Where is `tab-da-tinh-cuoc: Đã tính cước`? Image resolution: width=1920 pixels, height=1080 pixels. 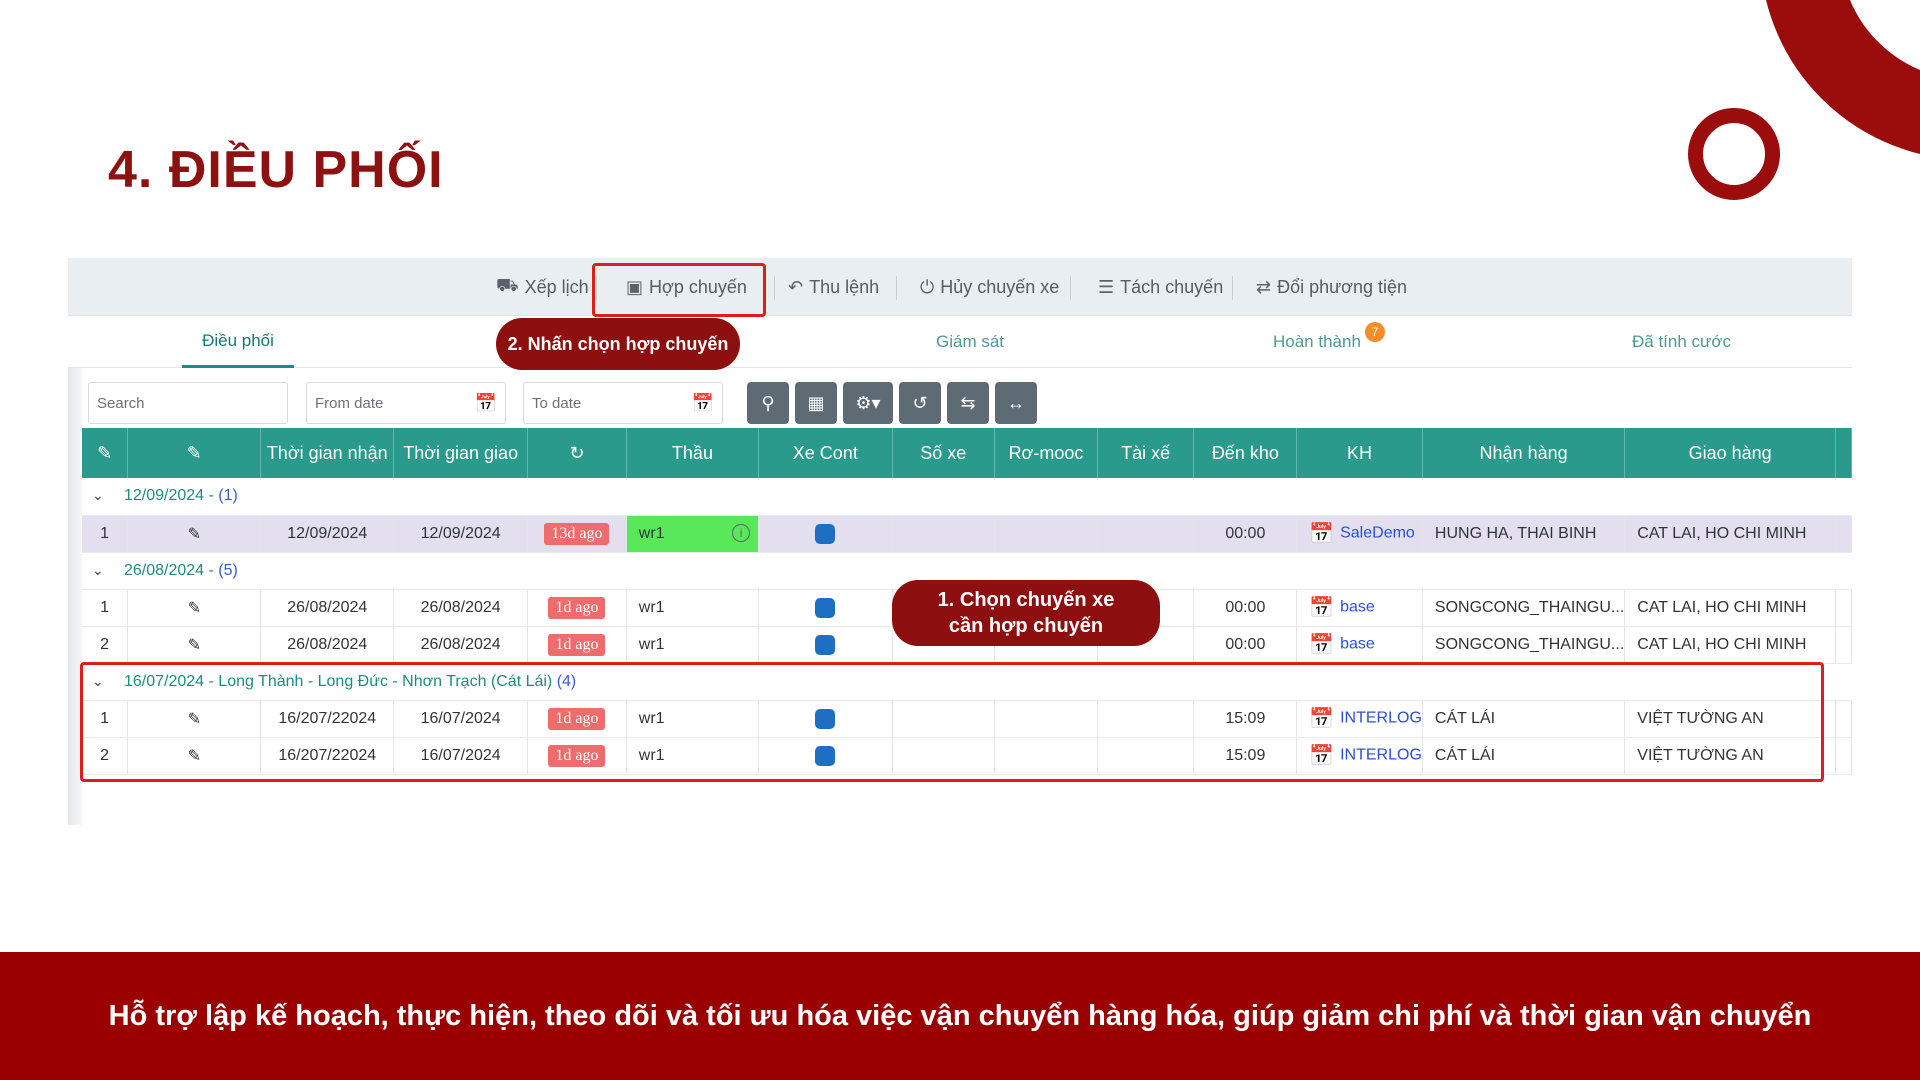
tab-da-tinh-cuoc: Đã tính cước is located at coordinates (1681, 342).